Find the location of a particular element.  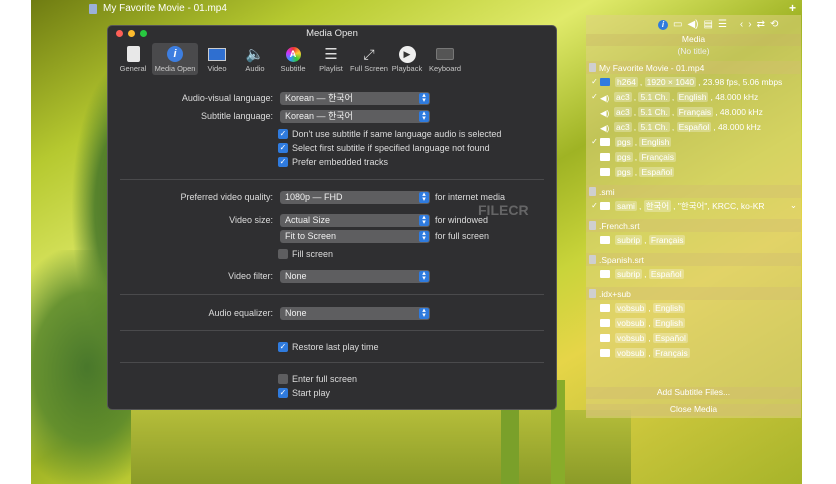

close-media-button: Close Media is located at coordinates (693, 410).